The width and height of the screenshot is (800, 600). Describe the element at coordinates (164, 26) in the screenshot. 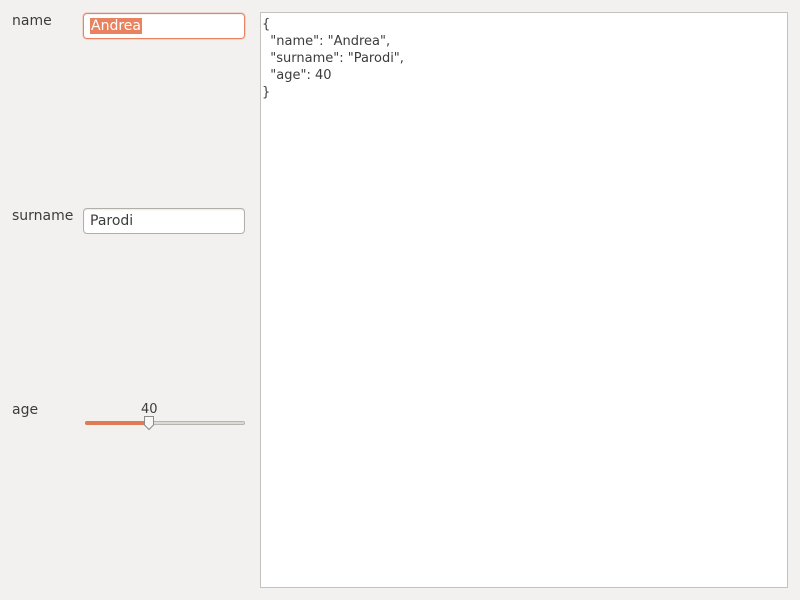

I see `name-field: Andrea` at that location.